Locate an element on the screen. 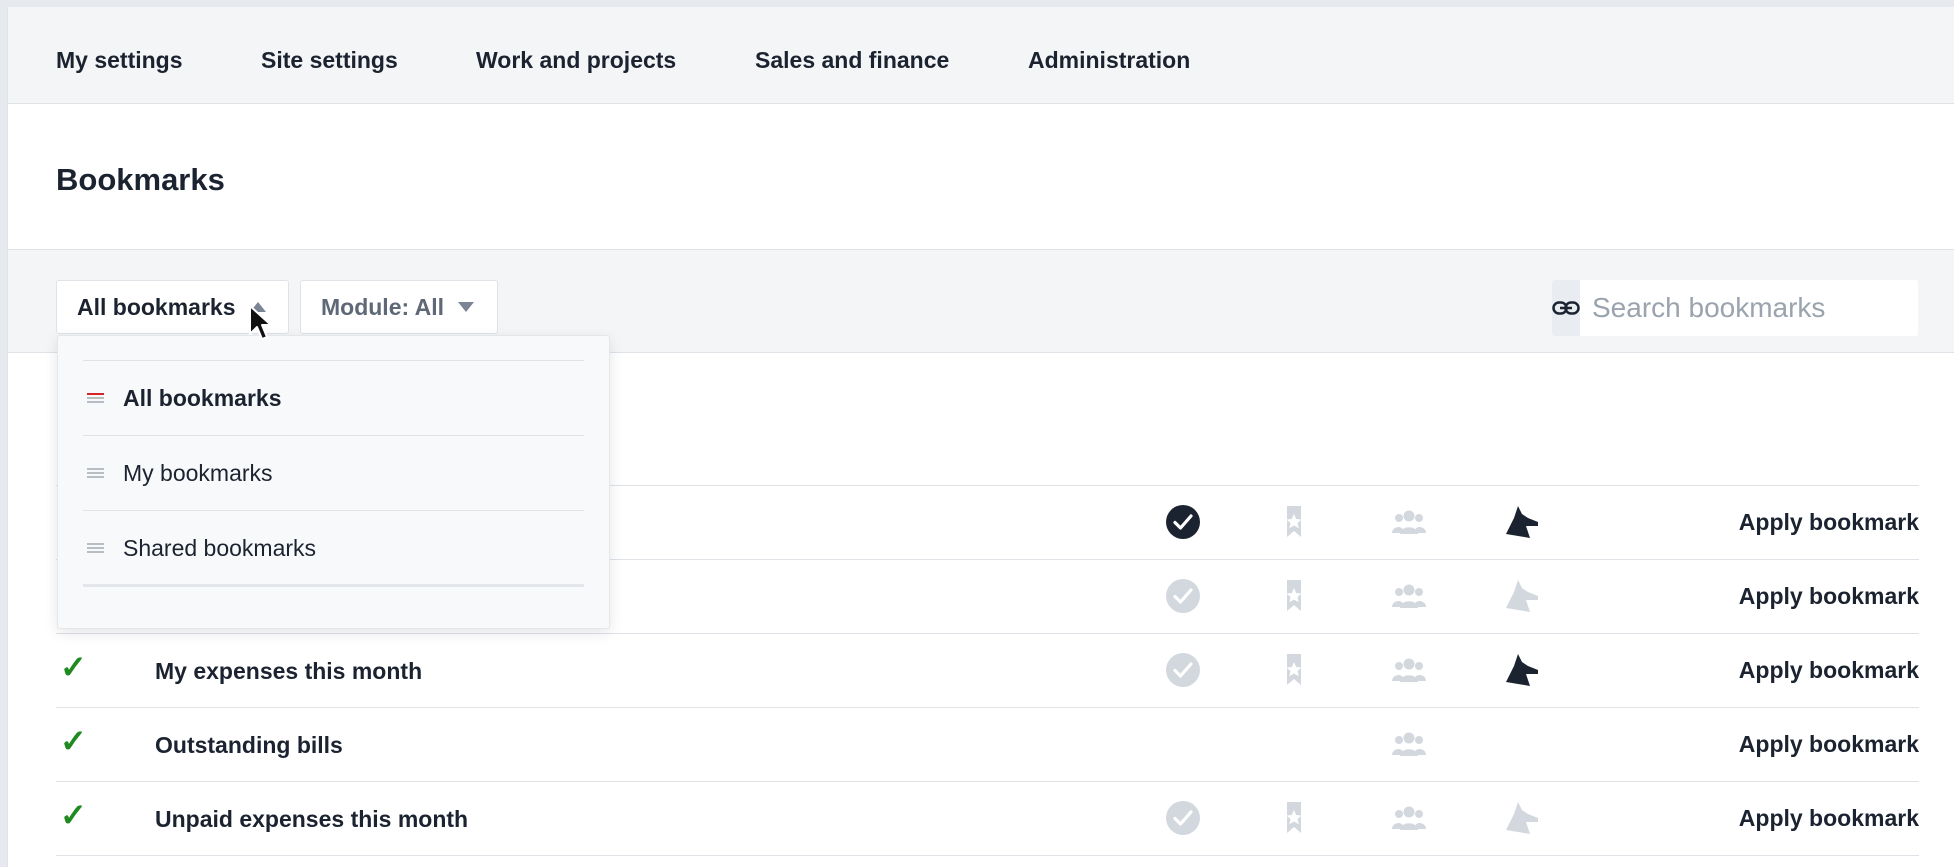  list-selected-icon is located at coordinates (95, 398).